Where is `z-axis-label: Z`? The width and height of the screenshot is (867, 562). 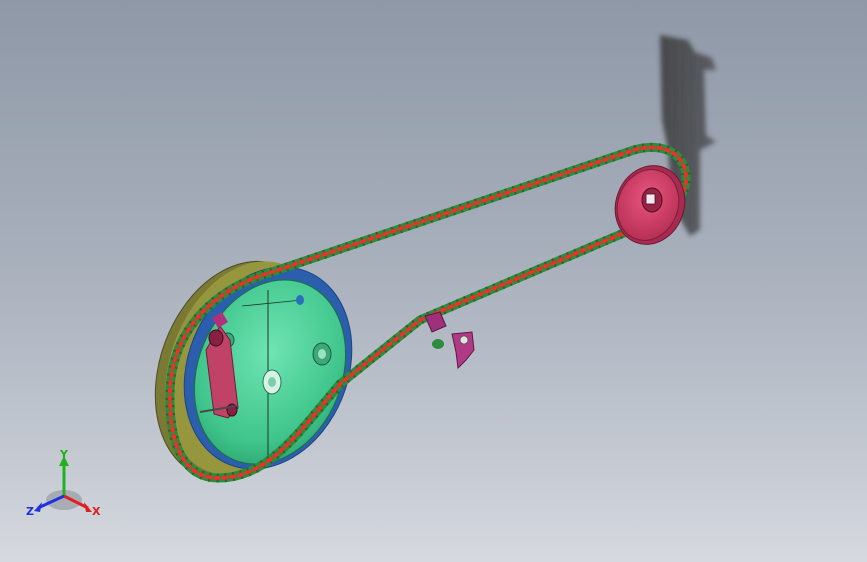 z-axis-label: Z is located at coordinates (30, 511).